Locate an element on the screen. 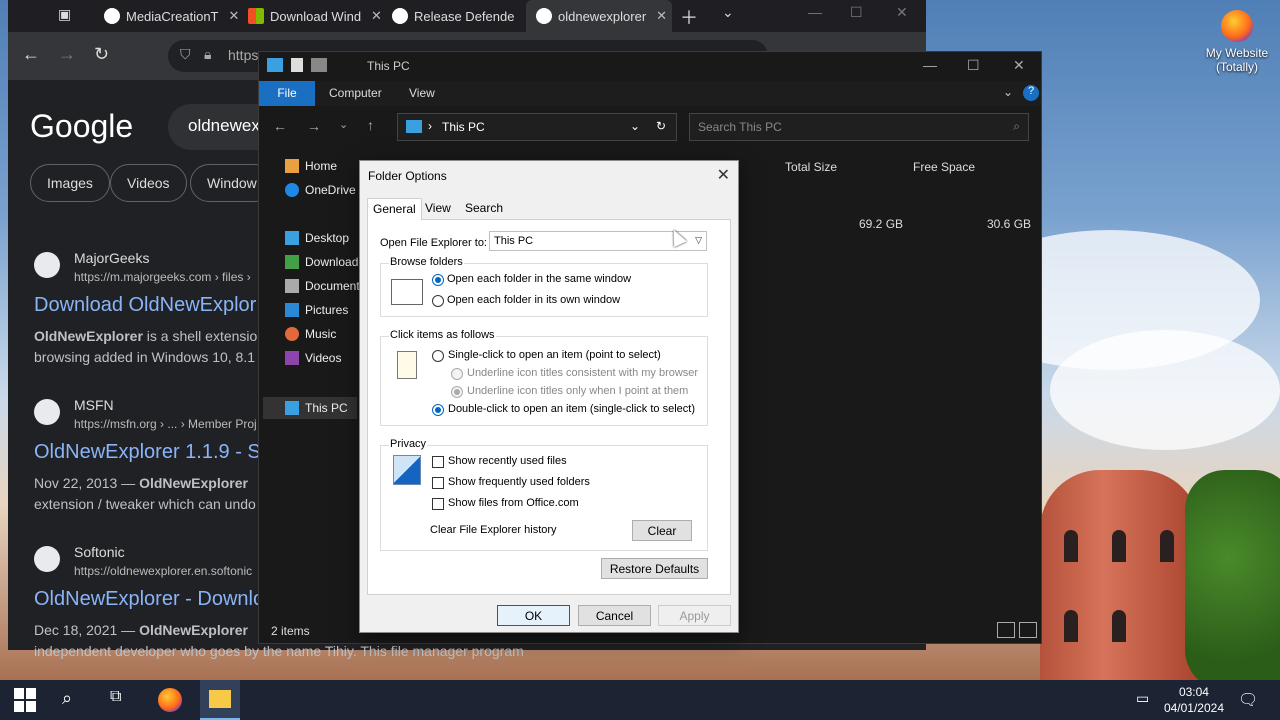  ribbon-tab-view: View is located at coordinates (422, 93).